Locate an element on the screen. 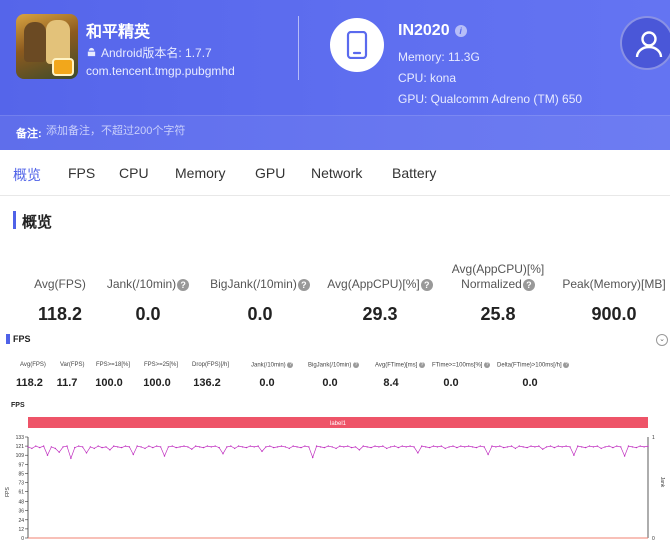 The image size is (670, 544). metric-value: 0.0 is located at coordinates (260, 314).